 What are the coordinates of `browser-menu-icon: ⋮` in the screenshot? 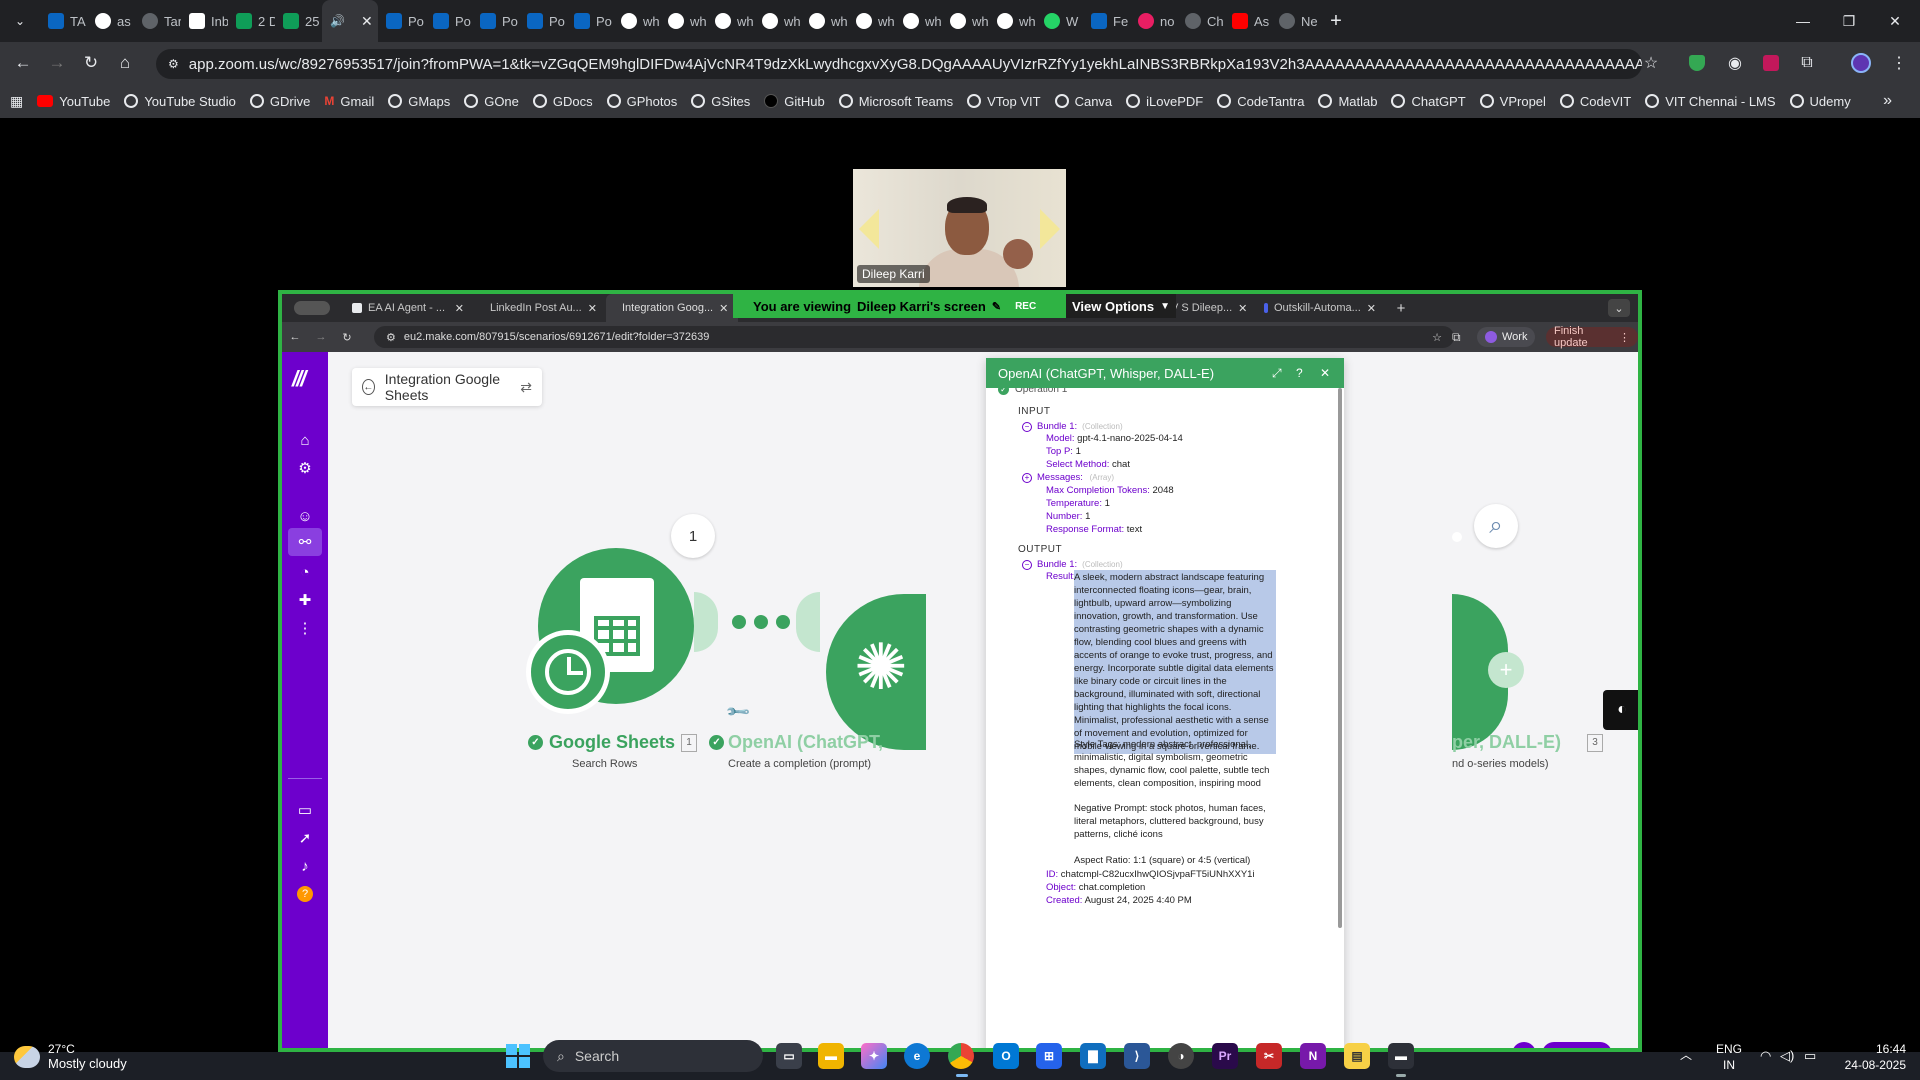 It's located at (1899, 63).